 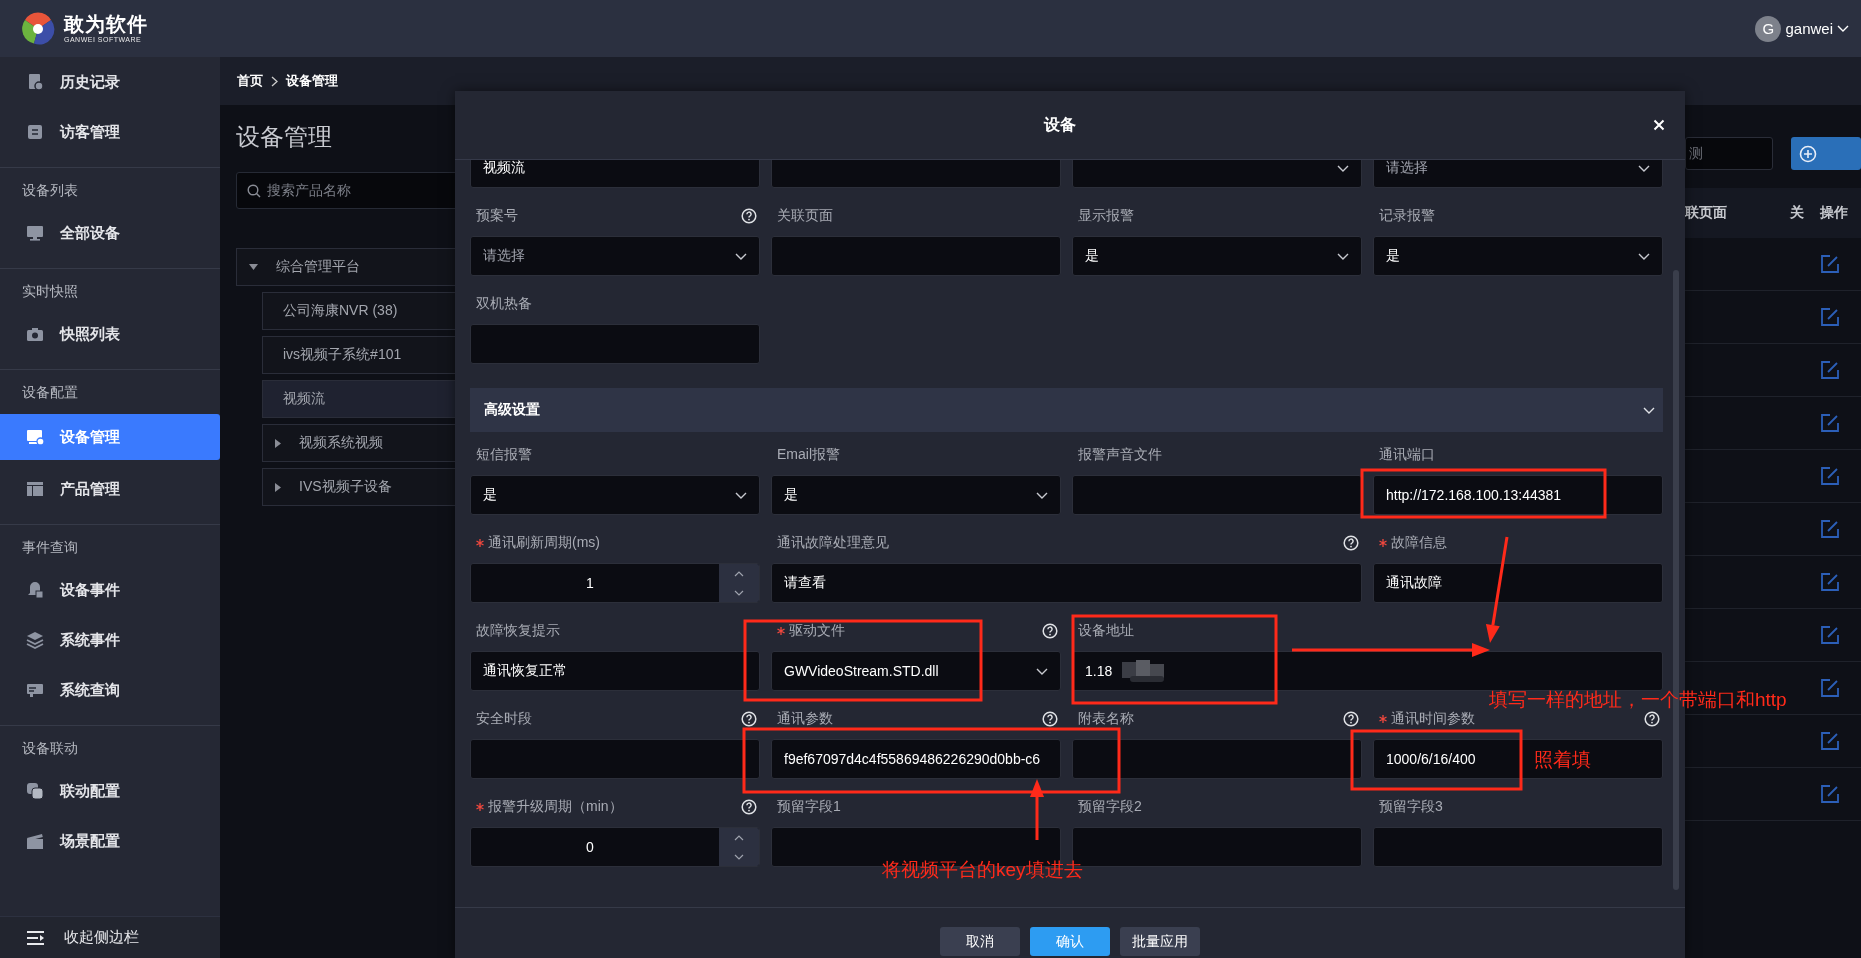 What do you see at coordinates (1217, 174) in the screenshot?
I see `select-field` at bounding box center [1217, 174].